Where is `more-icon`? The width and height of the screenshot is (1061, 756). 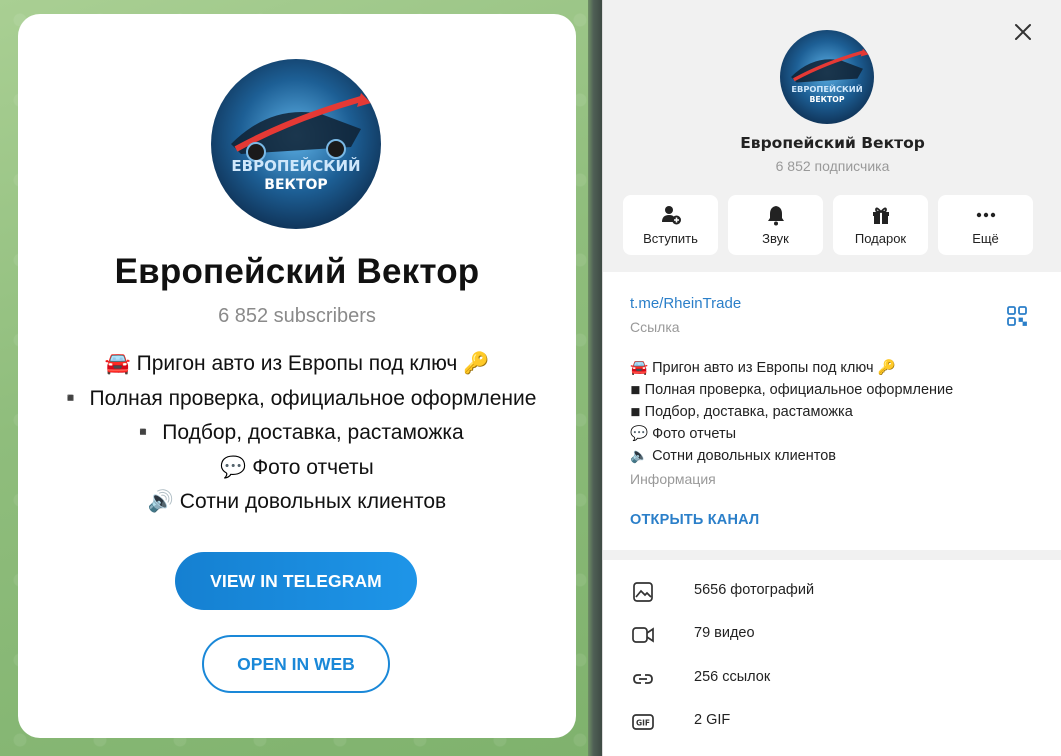
more-icon is located at coordinates (985, 215).